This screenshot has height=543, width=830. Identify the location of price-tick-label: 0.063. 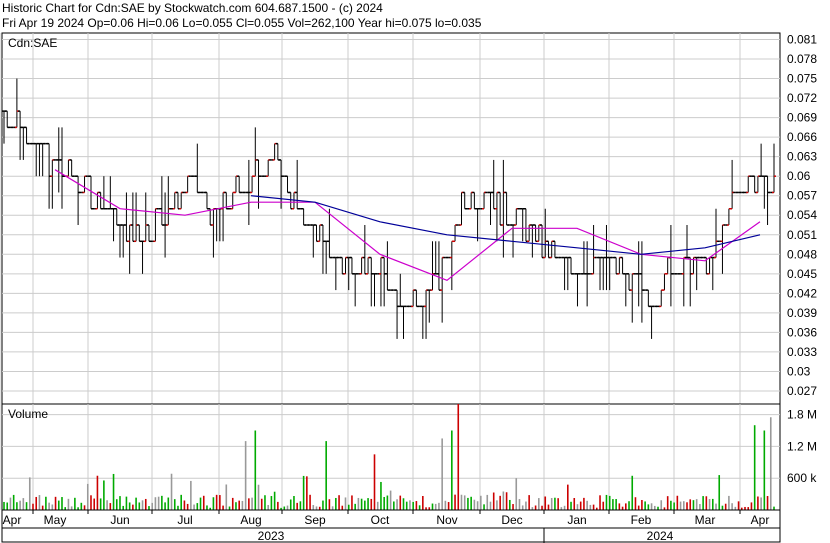
(802, 157).